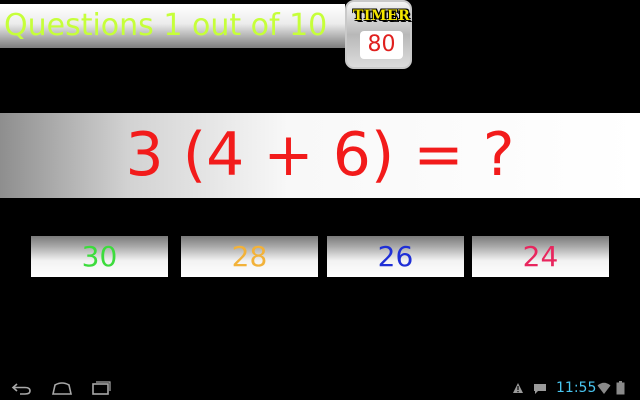  Describe the element at coordinates (381, 45) in the screenshot. I see `timer-value: 80` at that location.